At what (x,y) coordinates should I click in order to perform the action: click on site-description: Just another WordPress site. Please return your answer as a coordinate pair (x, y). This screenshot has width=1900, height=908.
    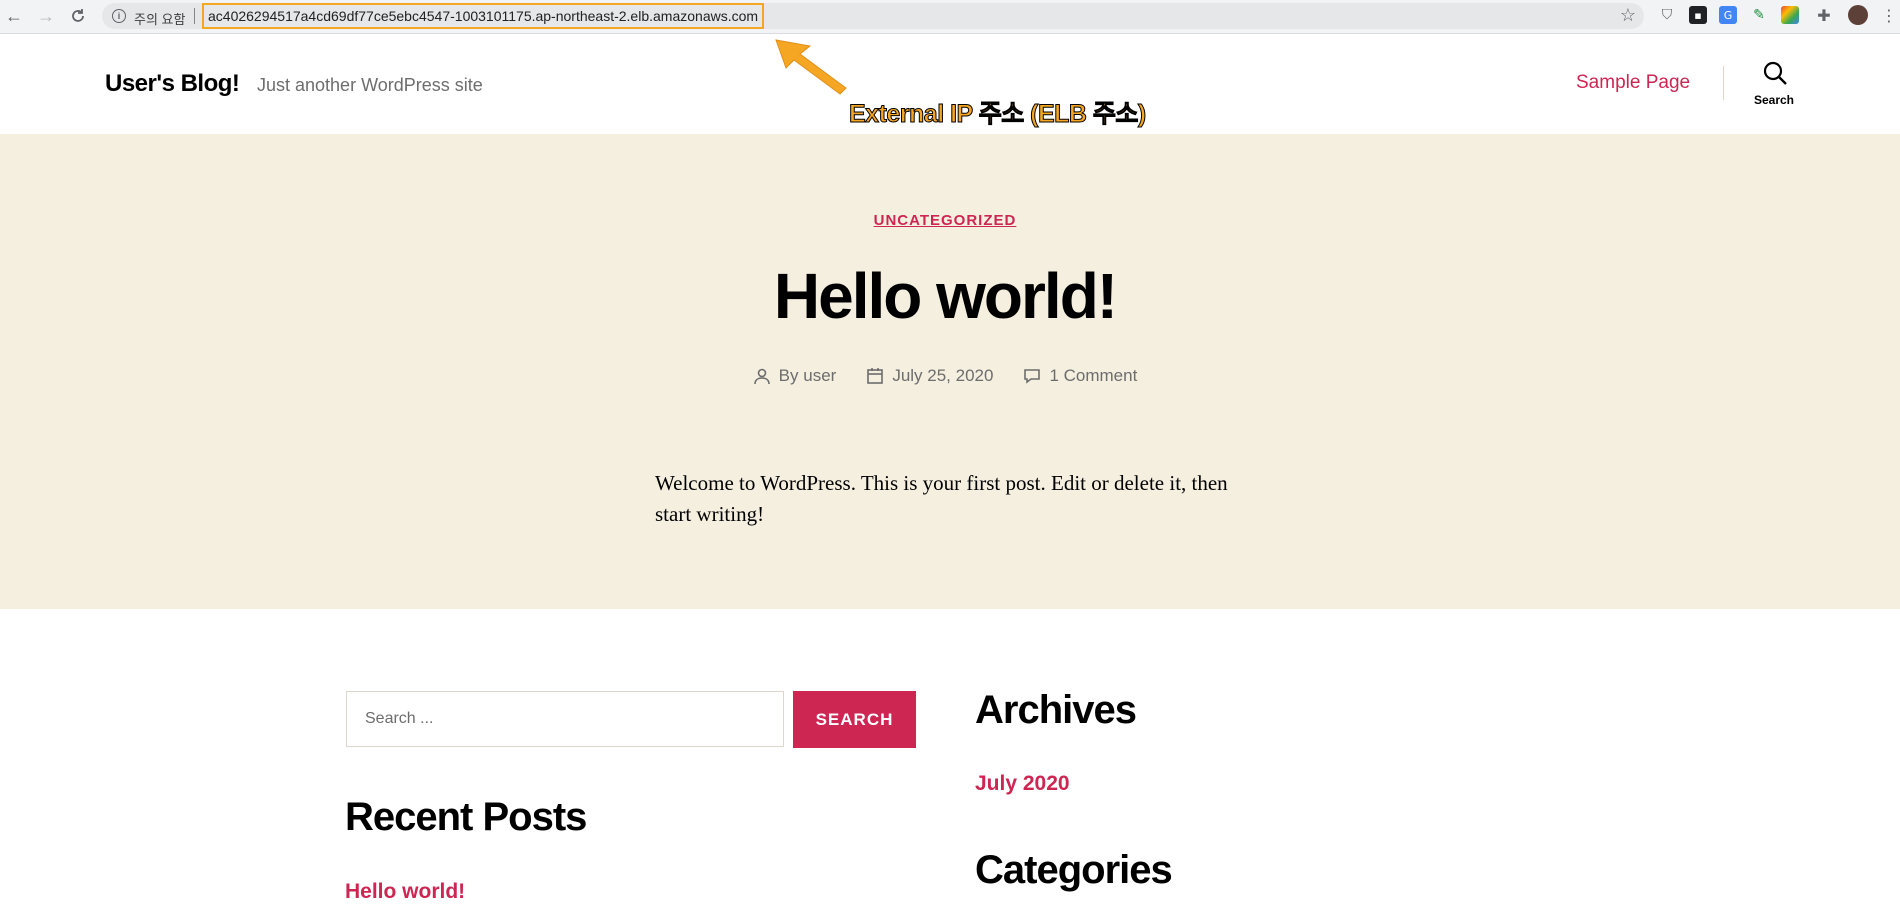
    Looking at the image, I should click on (370, 85).